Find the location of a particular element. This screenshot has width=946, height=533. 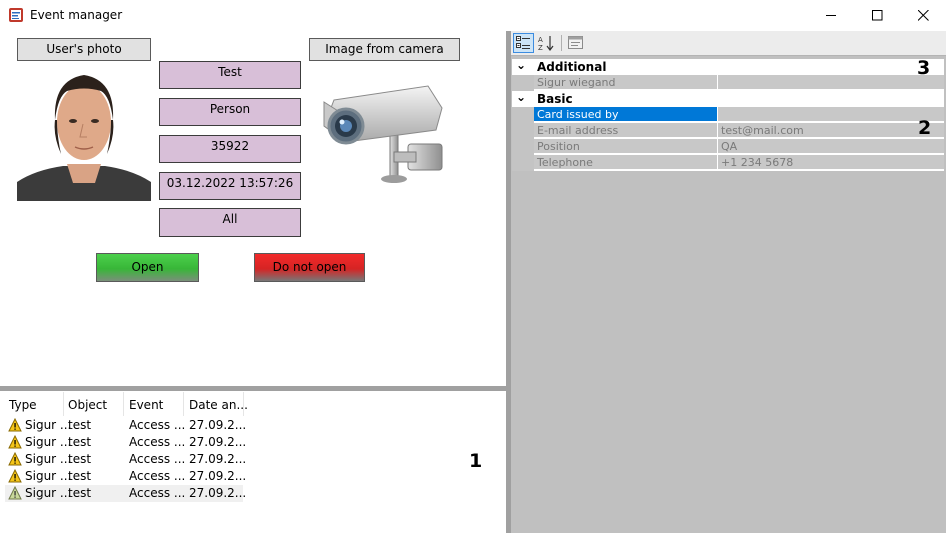

category-additional: ⌄ Additional is located at coordinates (728, 66).